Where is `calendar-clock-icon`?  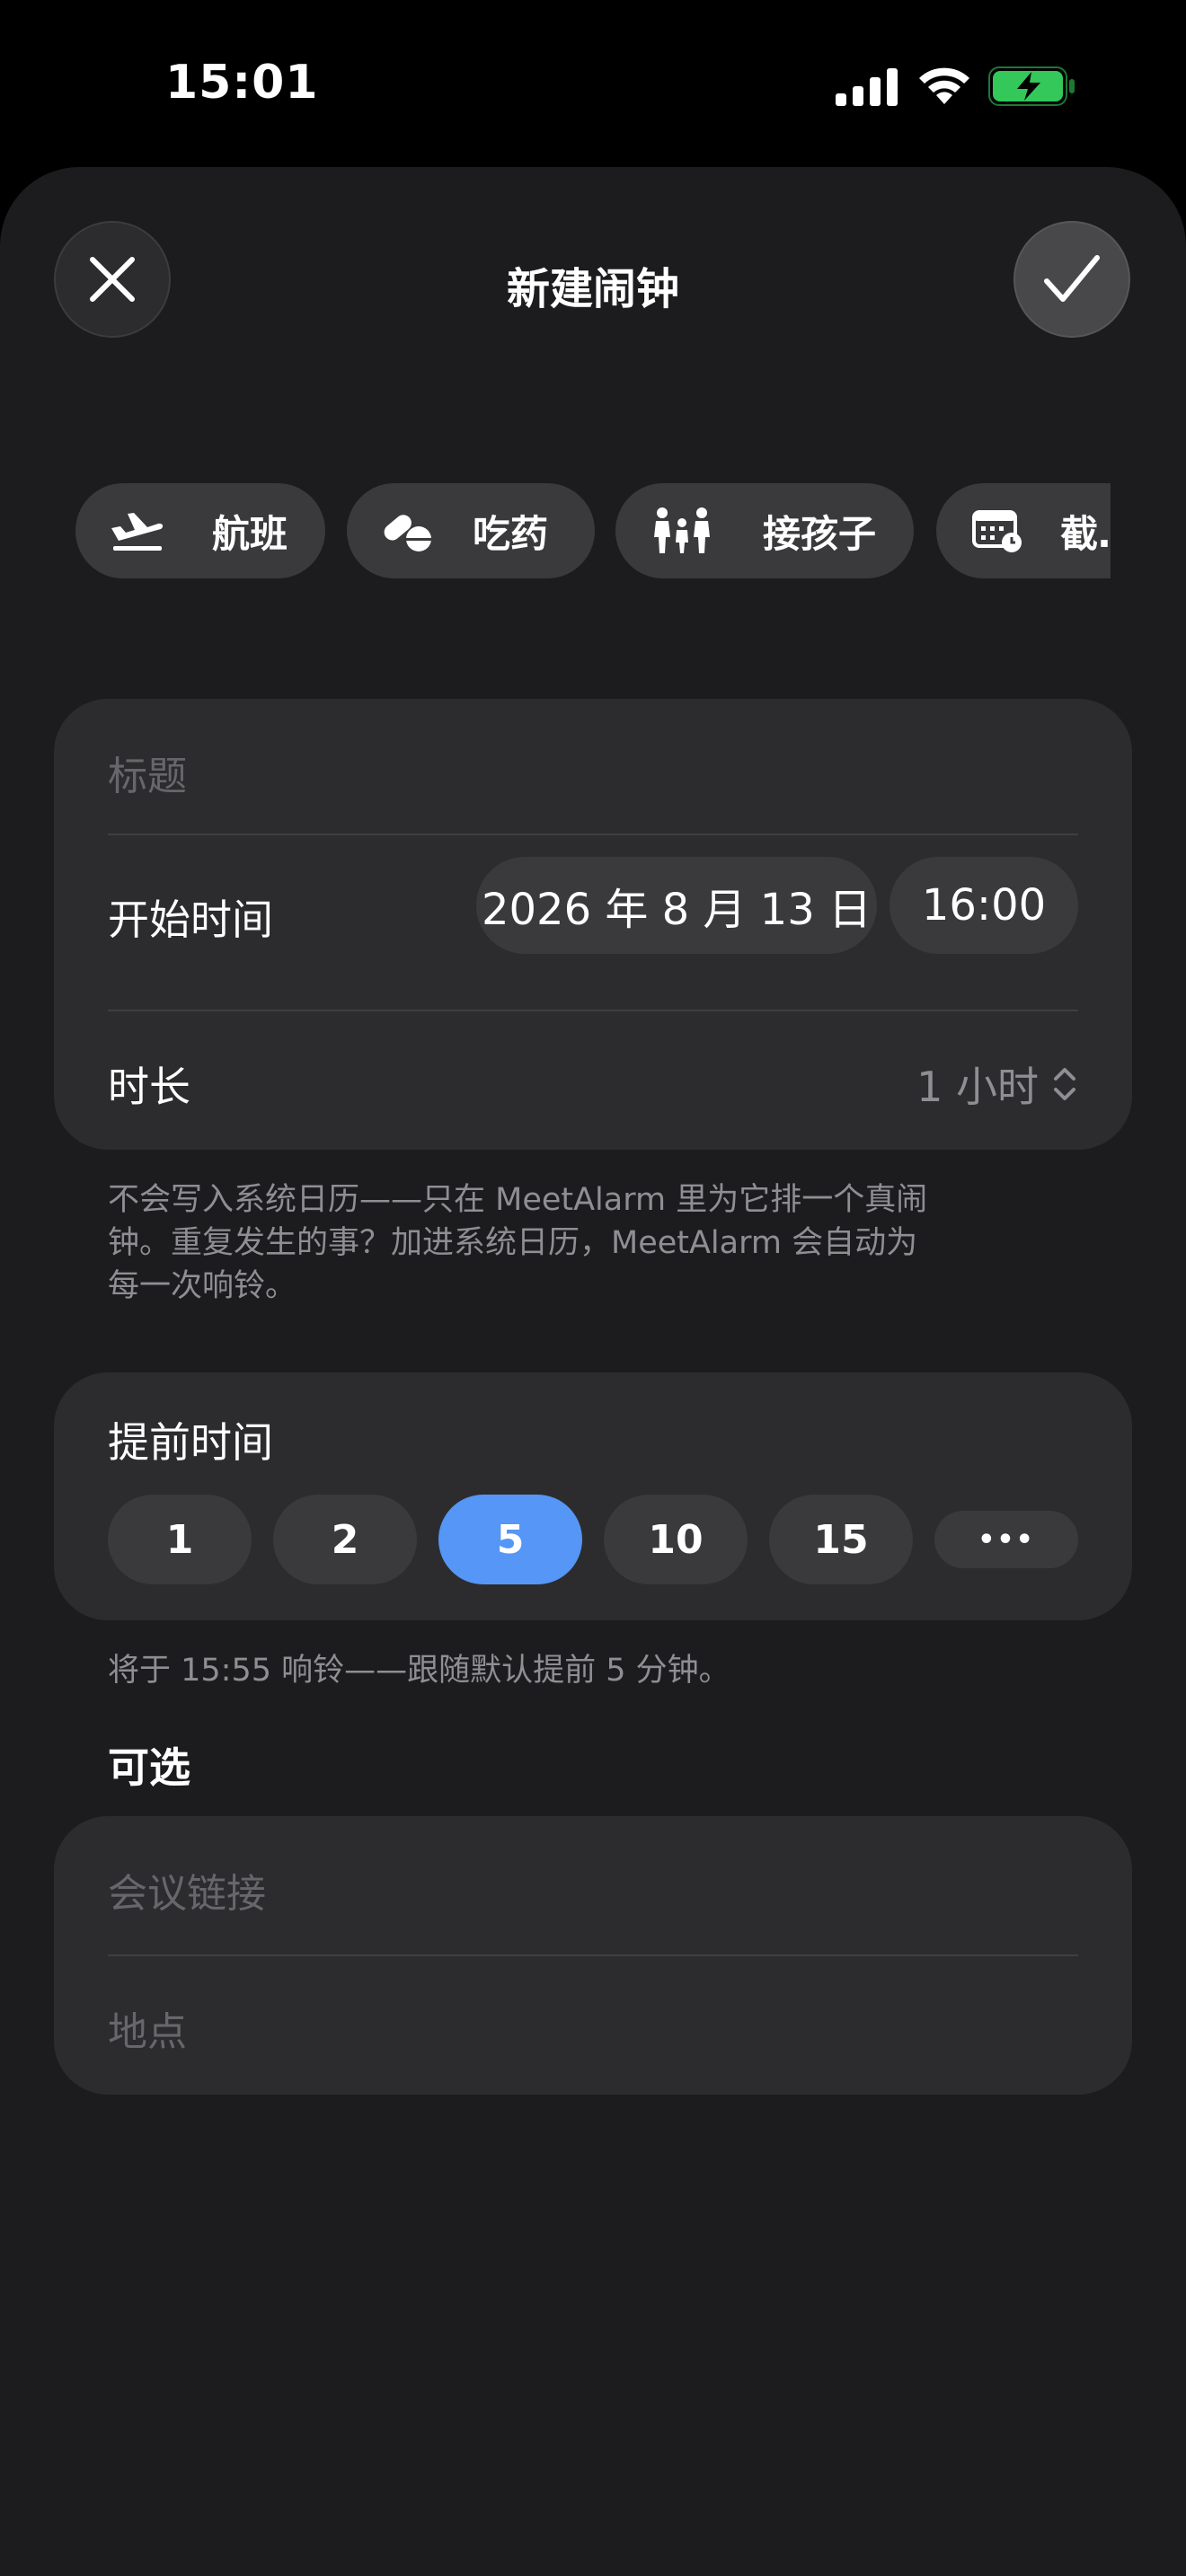 calendar-clock-icon is located at coordinates (997, 531).